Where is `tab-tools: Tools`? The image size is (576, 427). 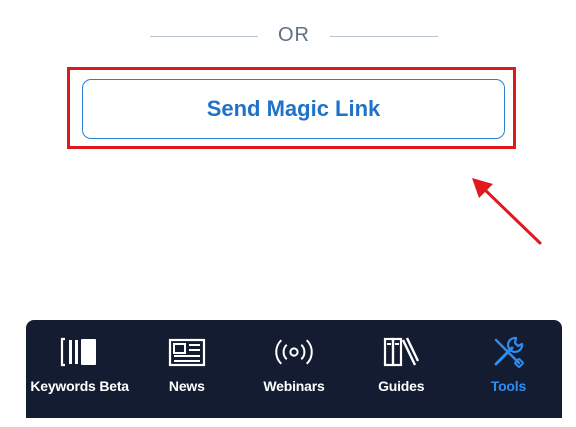
tab-tools: Tools is located at coordinates (508, 369).